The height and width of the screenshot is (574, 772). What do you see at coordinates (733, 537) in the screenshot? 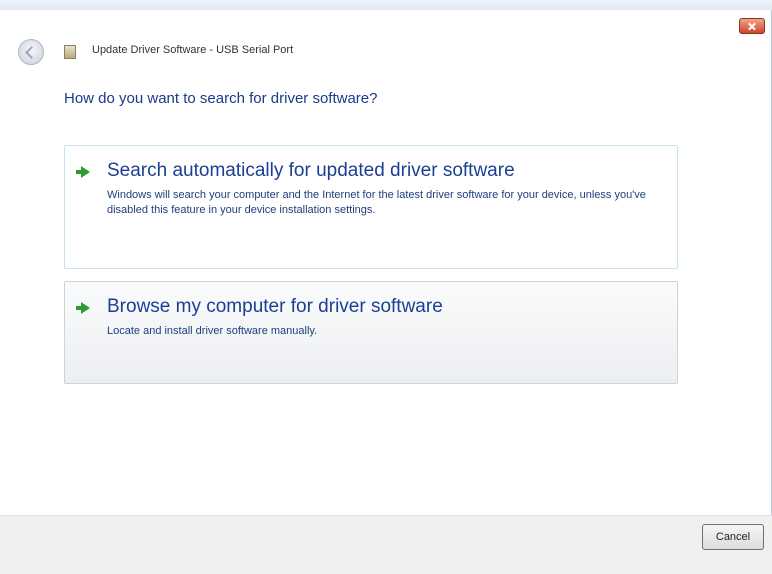
I see `cancel-button: Cancel` at bounding box center [733, 537].